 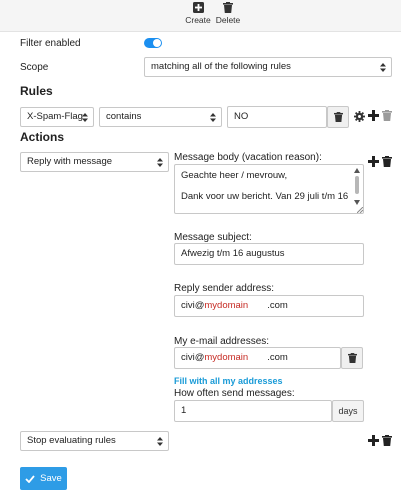 I want to click on action-type-value: Reply with message, so click(x=70, y=161).